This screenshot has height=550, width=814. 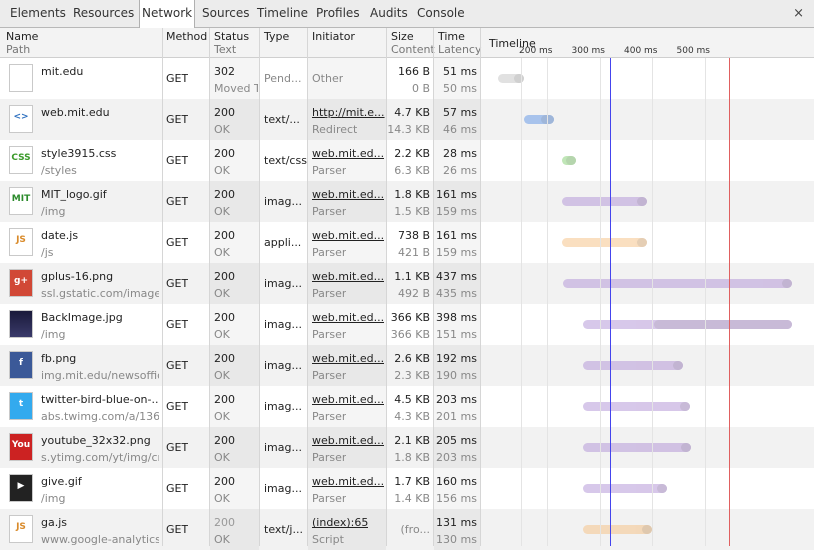 What do you see at coordinates (282, 13) in the screenshot?
I see `tab-timeline: Timeline` at bounding box center [282, 13].